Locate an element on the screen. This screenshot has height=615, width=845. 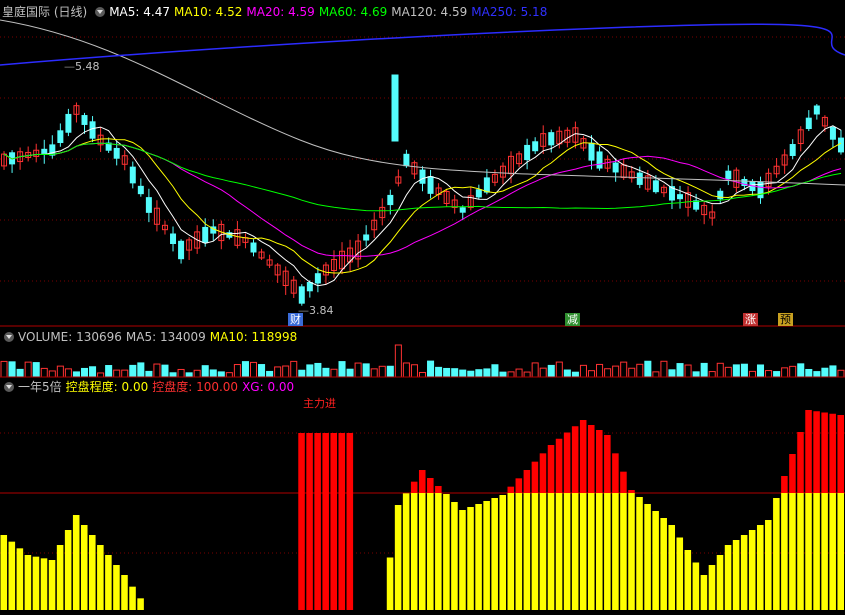
event-badge-forecast: 预 is located at coordinates (785, 319).